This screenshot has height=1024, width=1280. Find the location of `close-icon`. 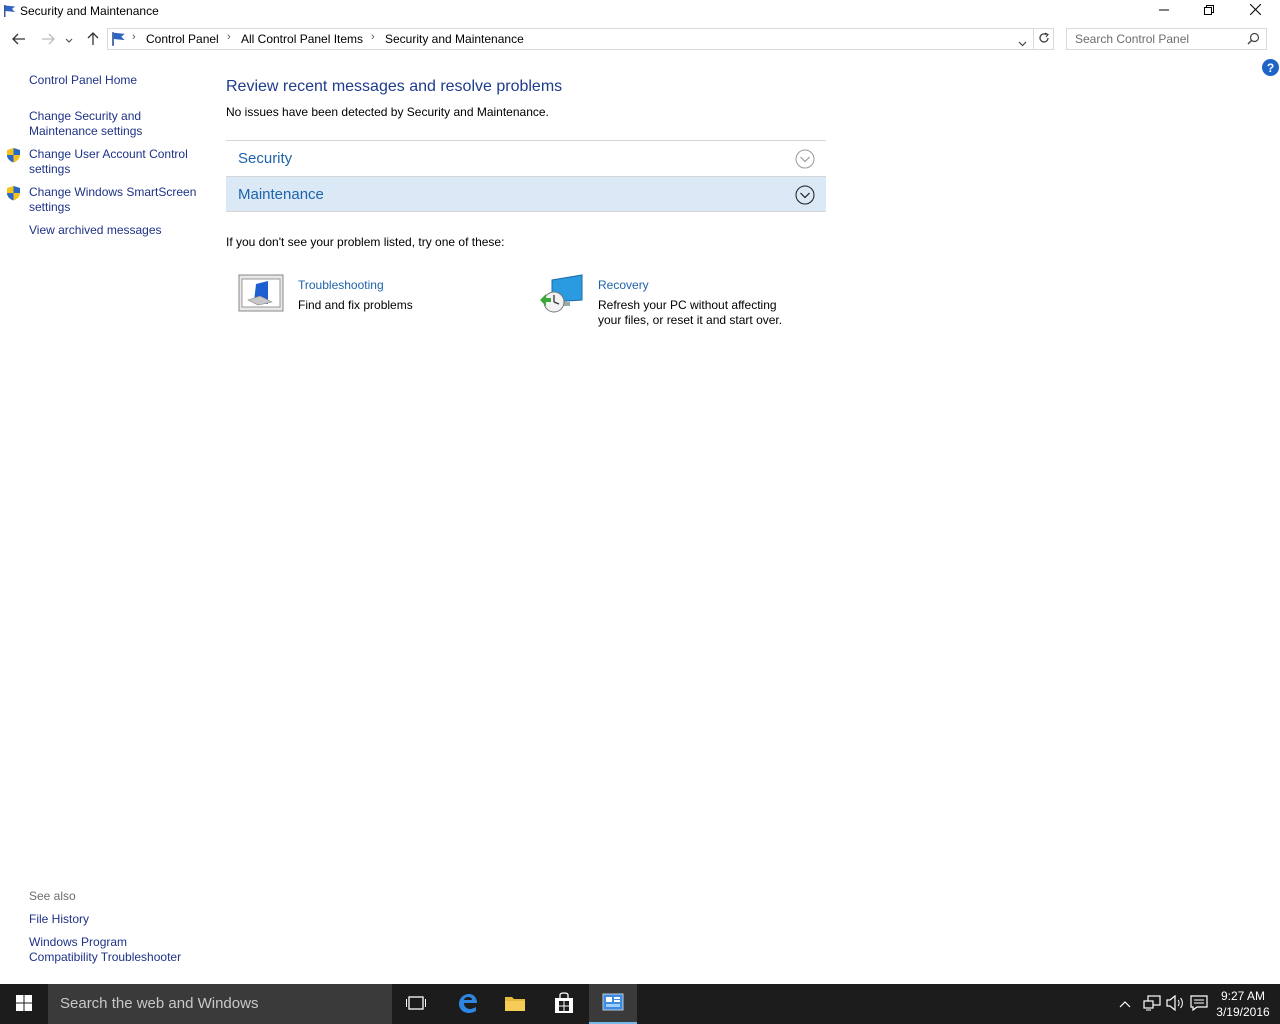

close-icon is located at coordinates (1255, 10).